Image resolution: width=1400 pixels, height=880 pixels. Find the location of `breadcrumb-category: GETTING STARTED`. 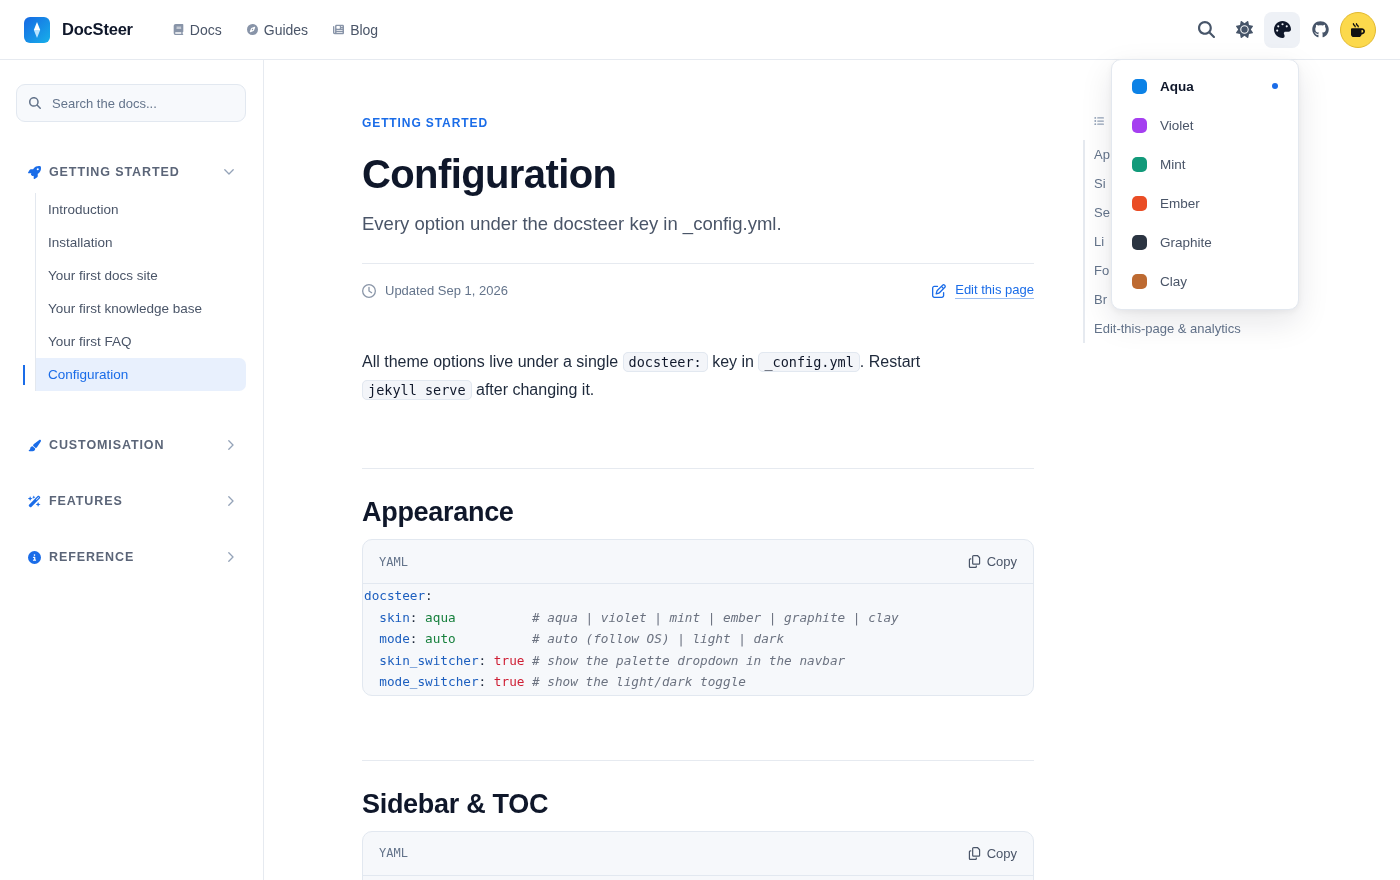

breadcrumb-category: GETTING STARTED is located at coordinates (425, 123).